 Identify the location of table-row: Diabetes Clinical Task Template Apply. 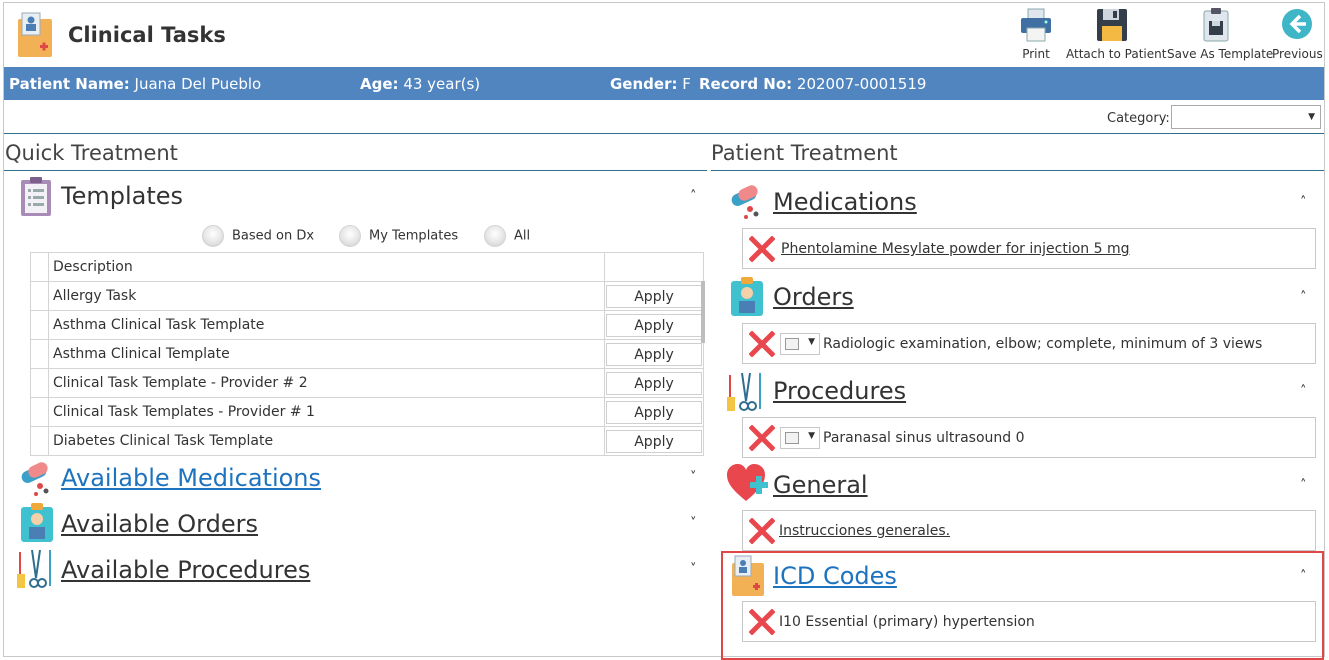
(367, 441).